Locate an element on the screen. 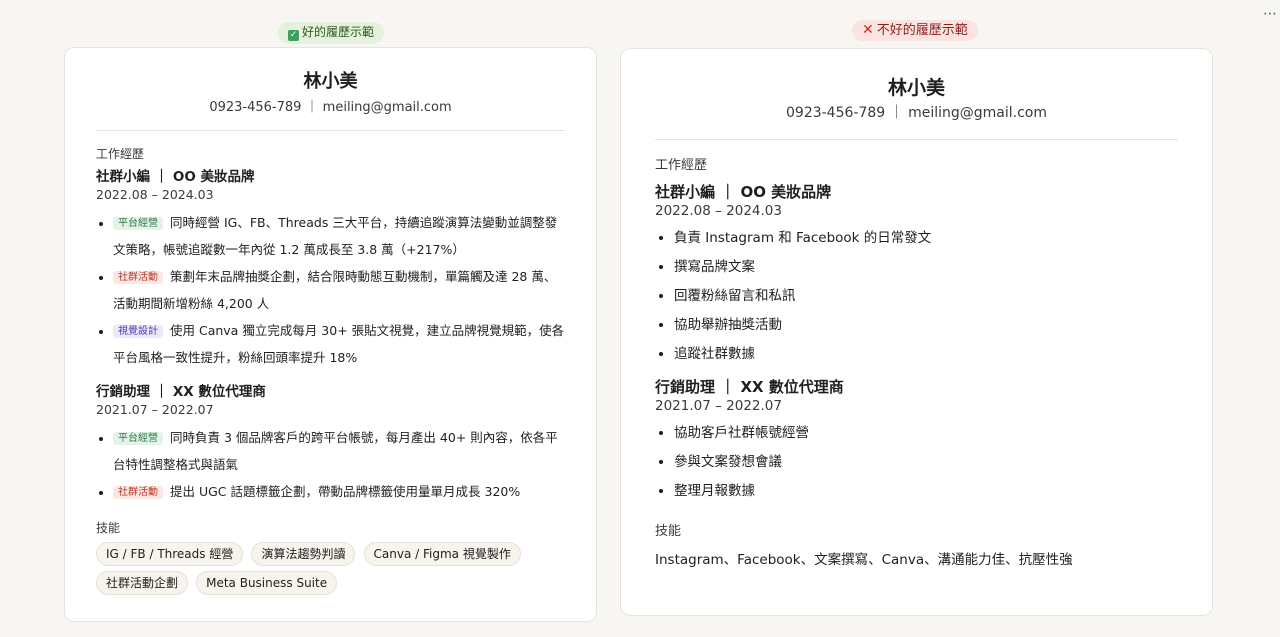 Image resolution: width=1280 pixels, height=637 pixels. list-item: 撰寫品牌文案 is located at coordinates (926, 267).